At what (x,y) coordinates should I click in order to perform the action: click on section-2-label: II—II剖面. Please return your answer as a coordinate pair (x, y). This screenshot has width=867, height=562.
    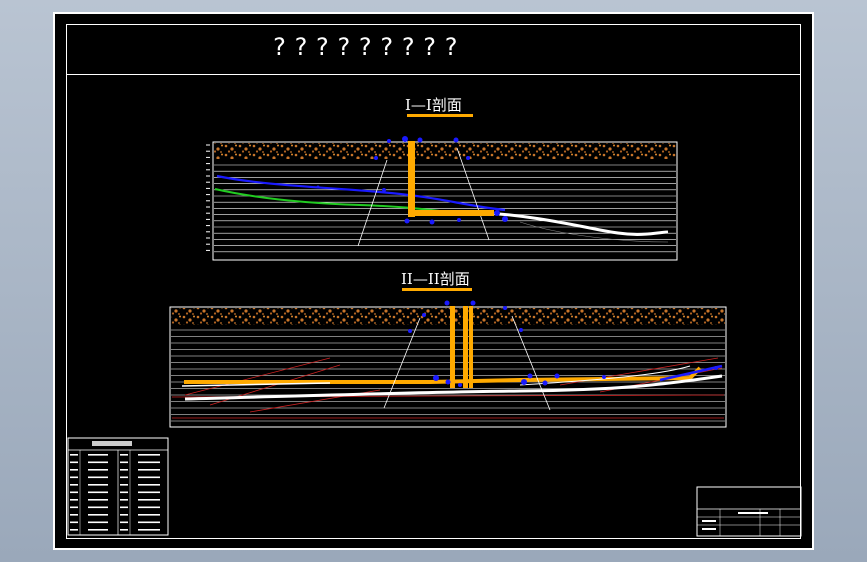
    Looking at the image, I should click on (435, 279).